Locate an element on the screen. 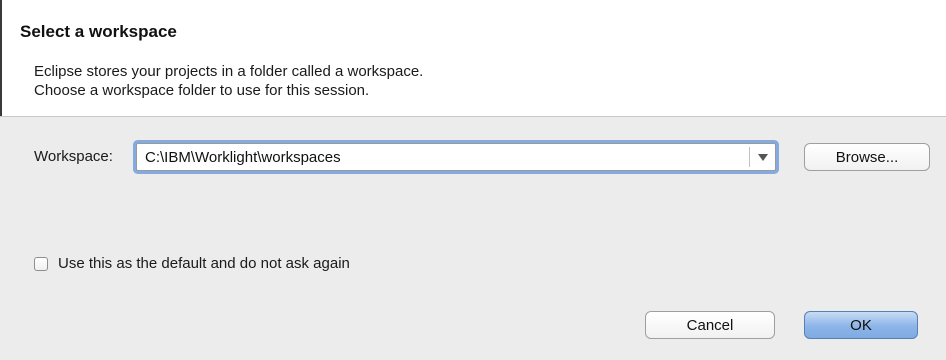 The image size is (946, 360). chevron-down-icon is located at coordinates (762, 157).